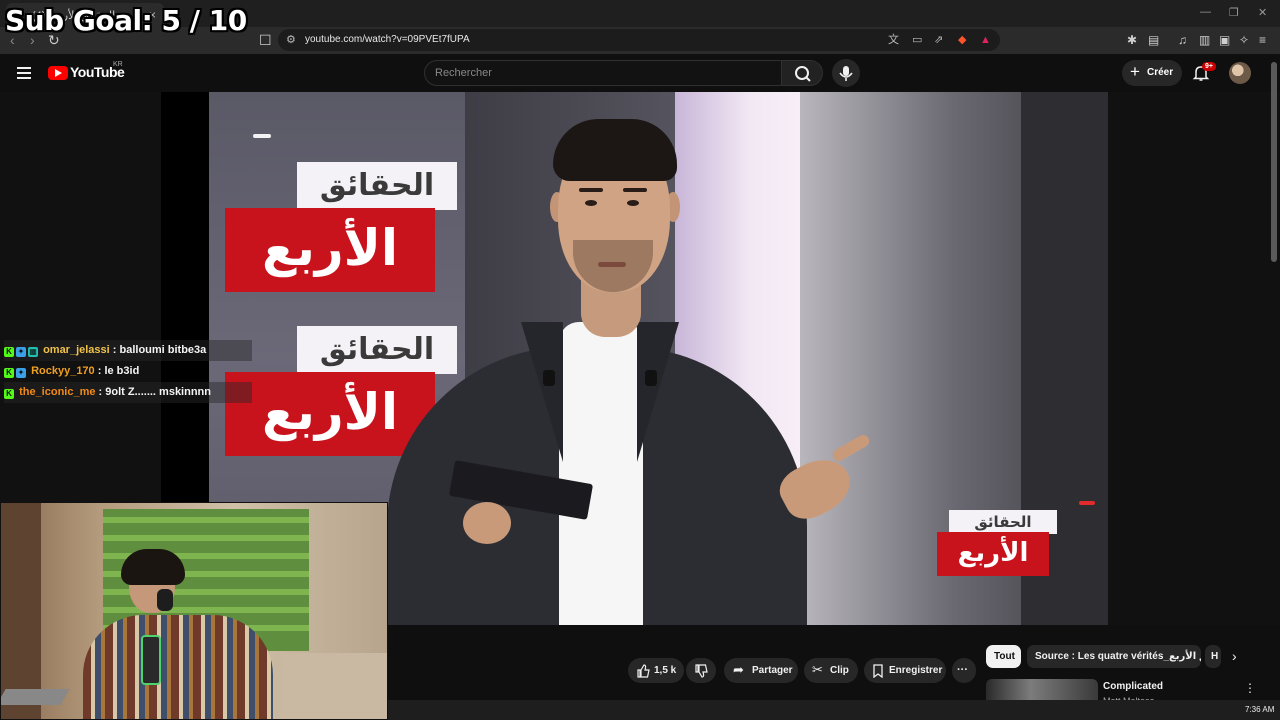 This screenshot has width=1280, height=720. What do you see at coordinates (1132, 40) in the screenshot?
I see `extensions-icon: ✱` at bounding box center [1132, 40].